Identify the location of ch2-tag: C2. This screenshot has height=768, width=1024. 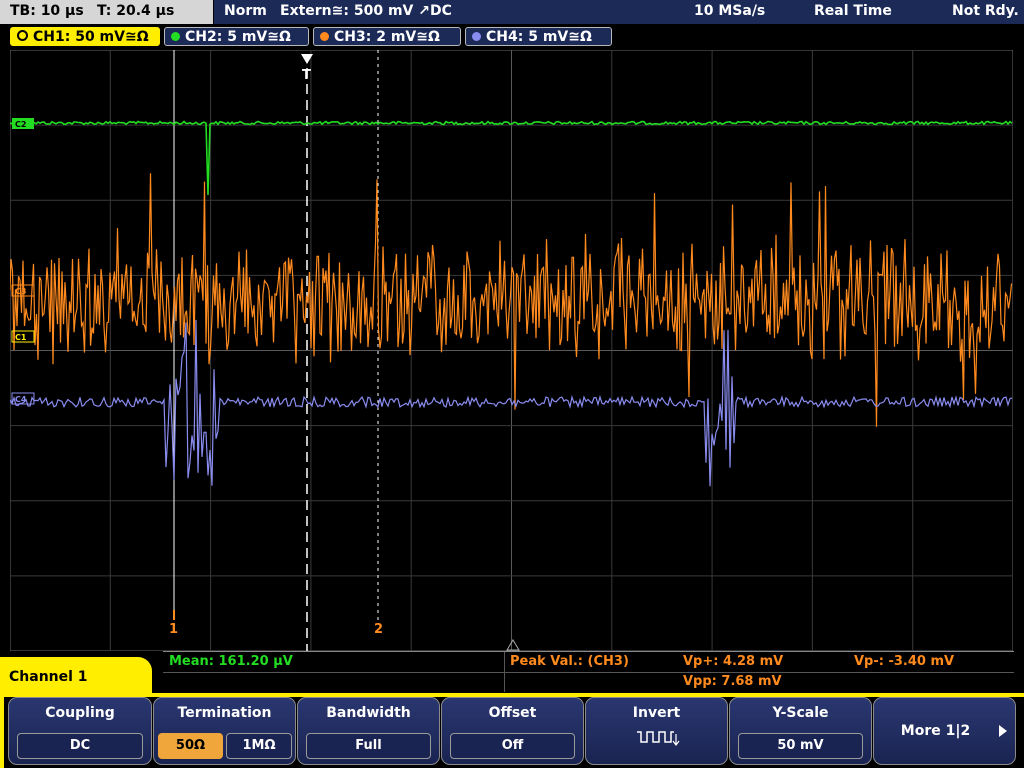
(23, 123).